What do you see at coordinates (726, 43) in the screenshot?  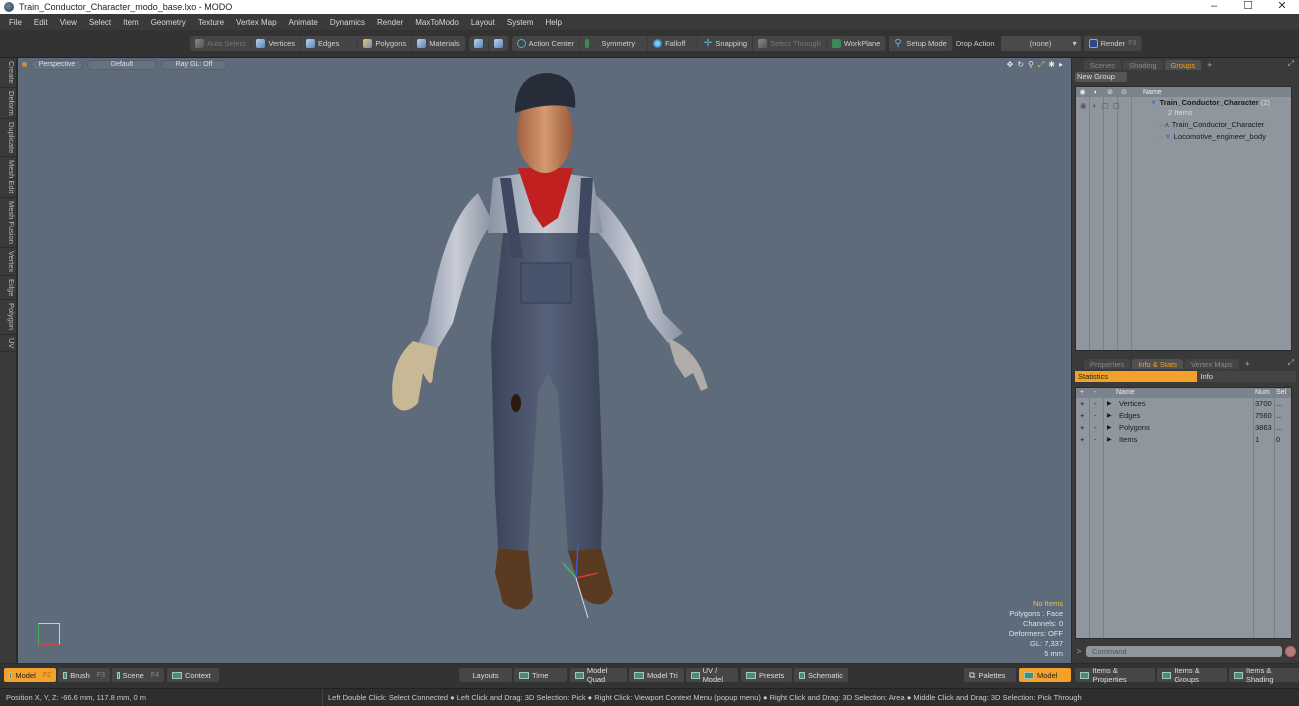 I see `snapping-button: ✛ Snapping` at bounding box center [726, 43].